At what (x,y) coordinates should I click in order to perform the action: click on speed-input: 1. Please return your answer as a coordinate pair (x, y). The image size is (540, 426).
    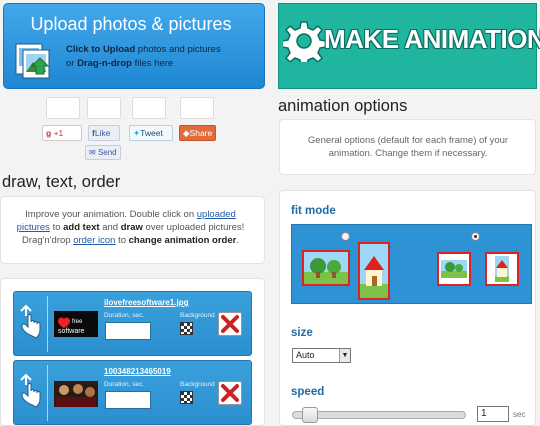
    Looking at the image, I should click on (493, 414).